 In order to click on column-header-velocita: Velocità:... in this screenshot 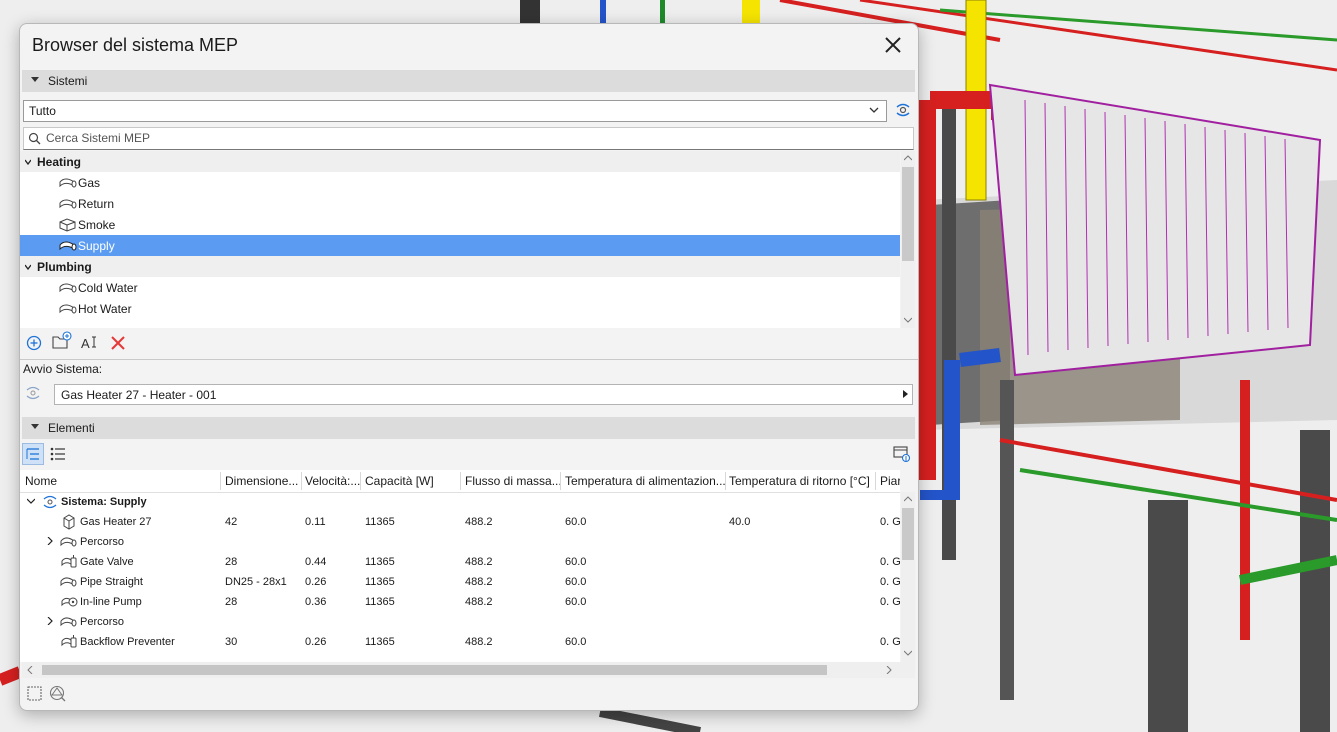, I will do `click(332, 481)`.